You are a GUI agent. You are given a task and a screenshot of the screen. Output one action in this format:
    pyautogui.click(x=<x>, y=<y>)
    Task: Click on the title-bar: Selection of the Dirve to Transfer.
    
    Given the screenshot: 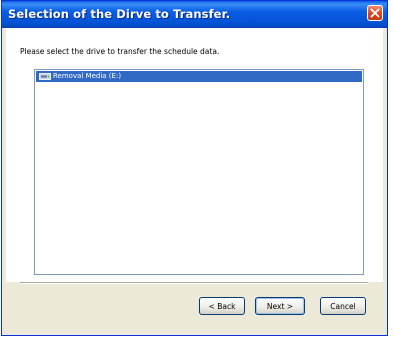 What is the action you would take?
    pyautogui.click(x=194, y=14)
    